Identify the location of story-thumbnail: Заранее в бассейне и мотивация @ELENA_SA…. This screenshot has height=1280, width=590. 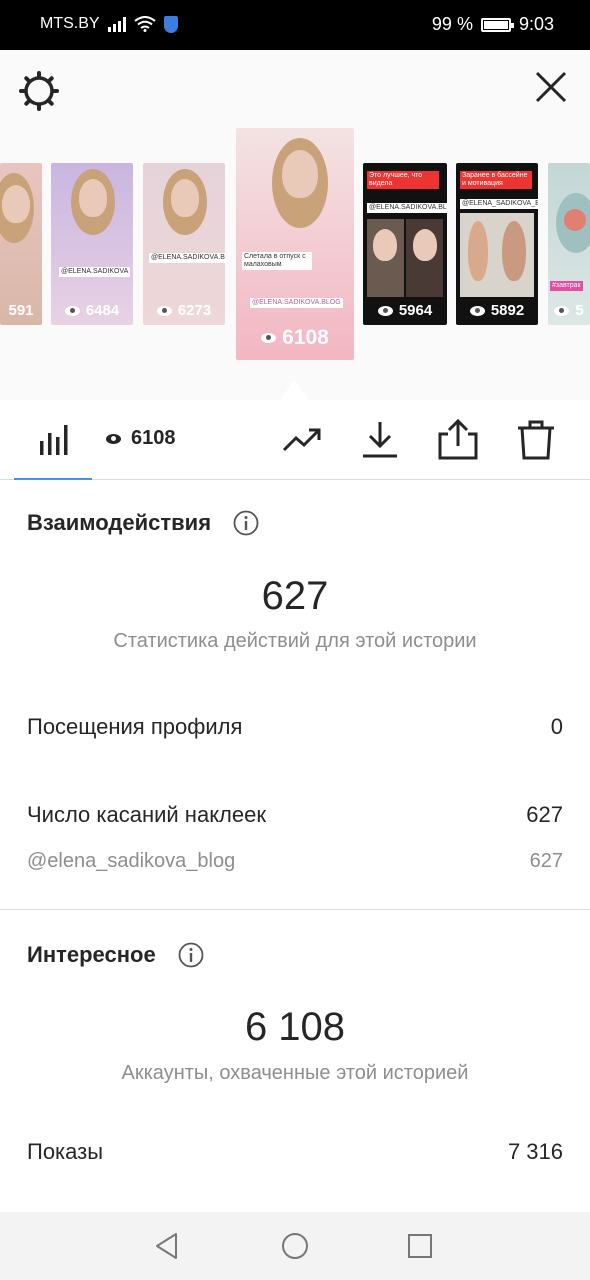
(497, 244).